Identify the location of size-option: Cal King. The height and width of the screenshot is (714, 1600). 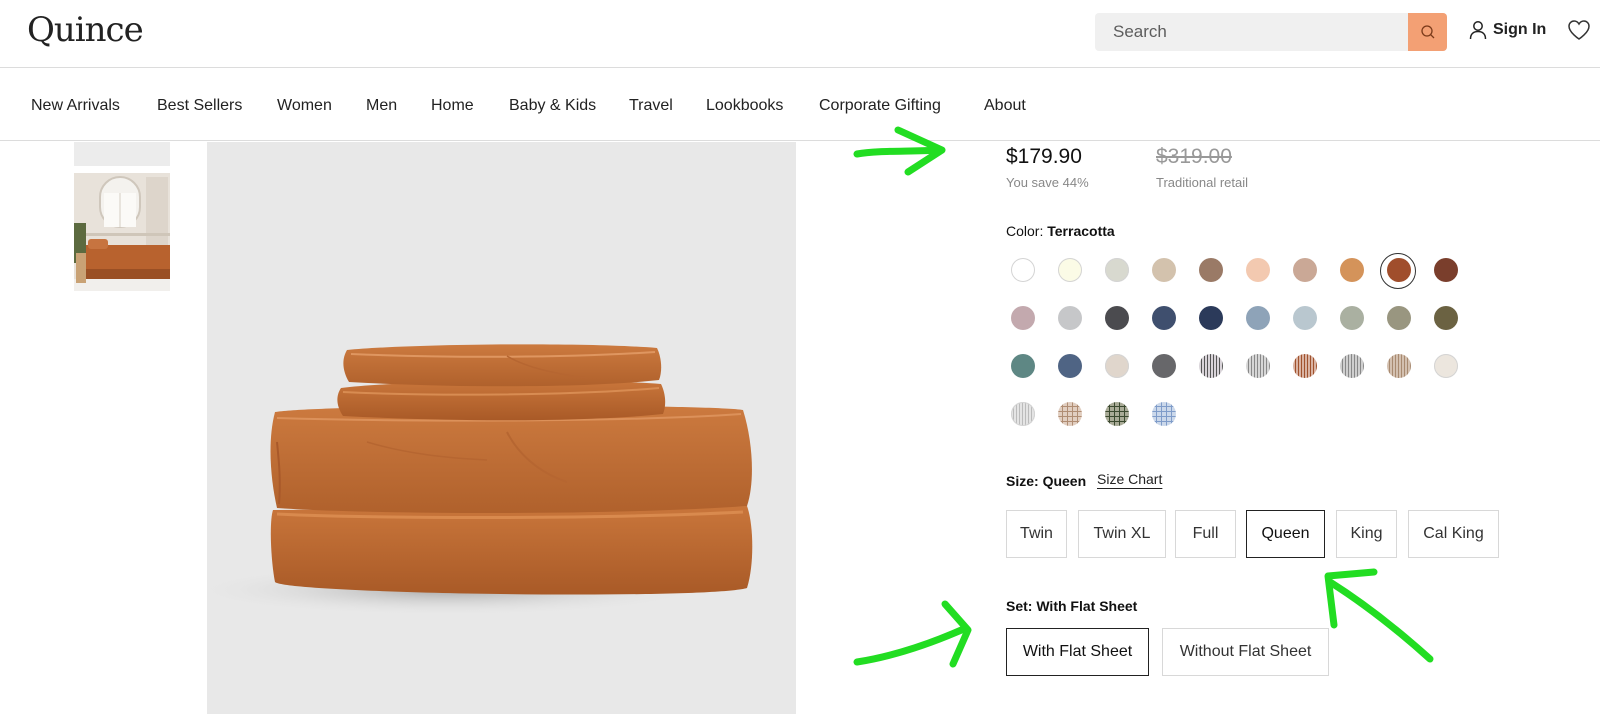
(1453, 534).